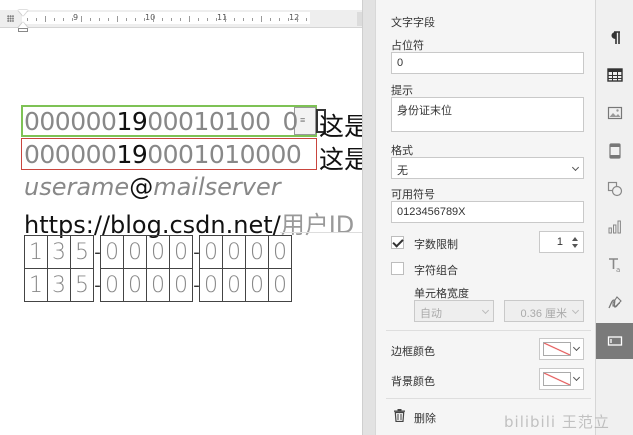  I want to click on field-underline, so click(321, 232).